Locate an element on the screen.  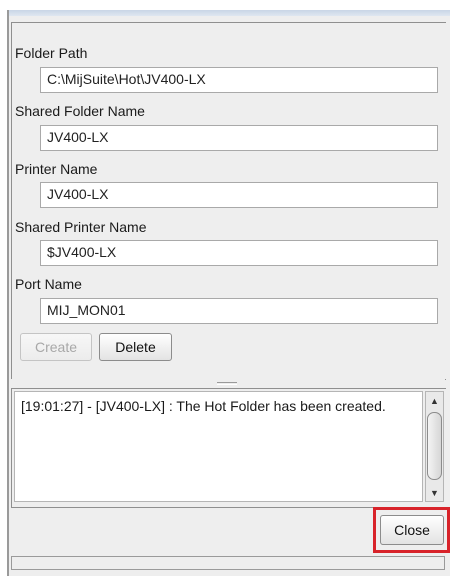
panel-splitter is located at coordinates (228, 383).